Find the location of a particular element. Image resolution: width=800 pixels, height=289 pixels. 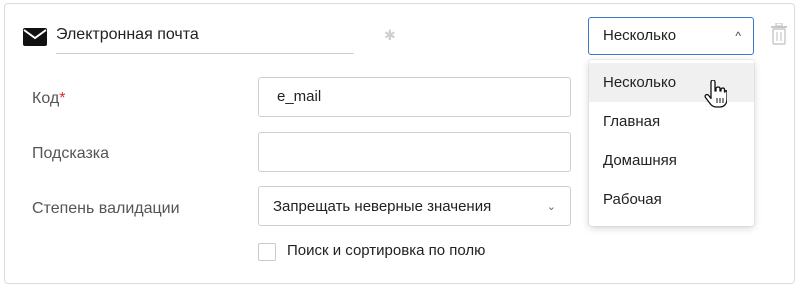

required-asterisk: * is located at coordinates (62, 98).